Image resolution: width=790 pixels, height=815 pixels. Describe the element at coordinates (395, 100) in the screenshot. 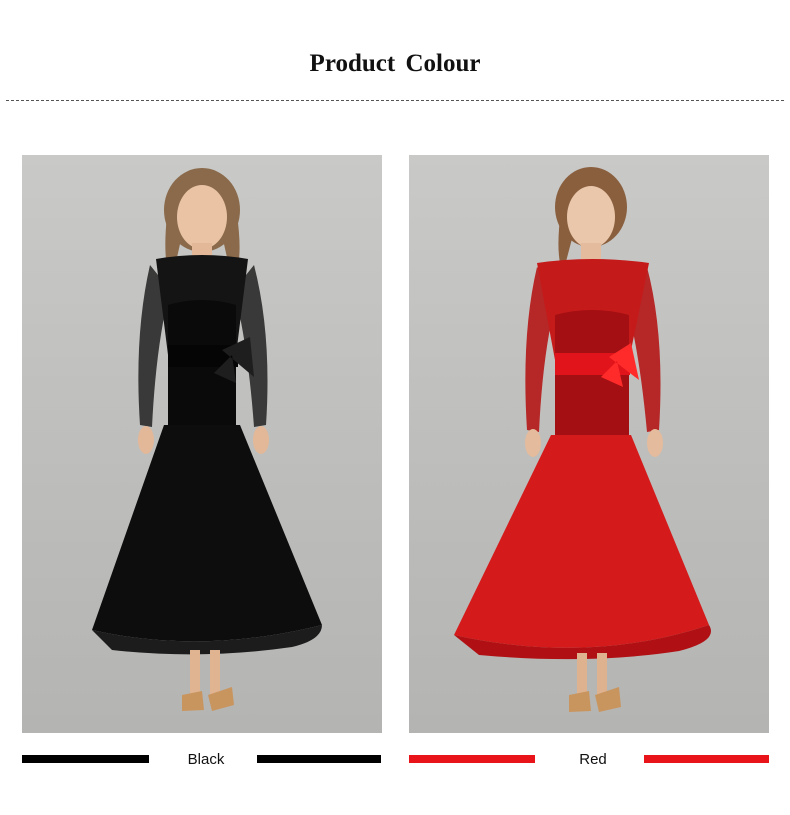

I see `dashed-divider` at that location.